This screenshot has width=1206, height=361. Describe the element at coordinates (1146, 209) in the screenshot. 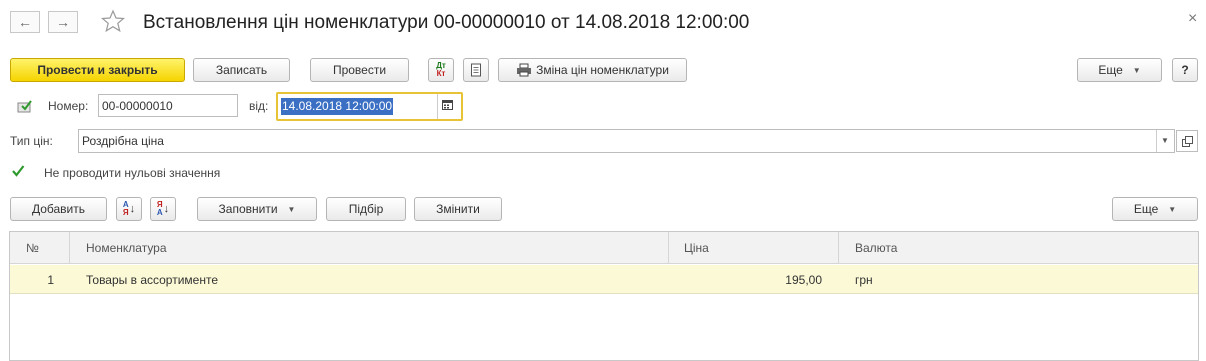

I see `table-more-label: Еще` at that location.